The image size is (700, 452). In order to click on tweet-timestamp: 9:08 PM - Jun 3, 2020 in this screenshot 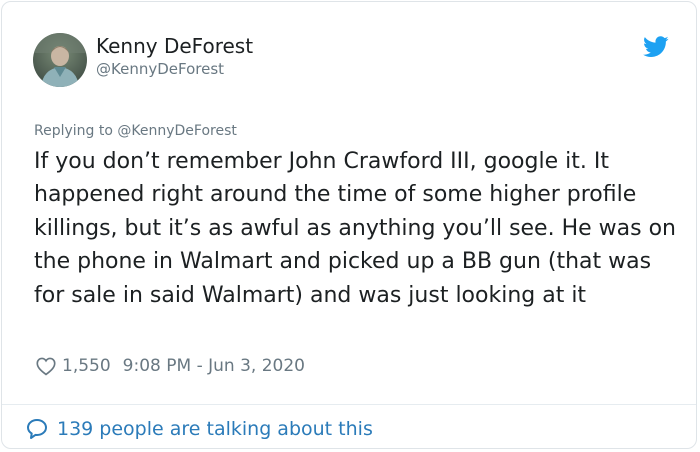, I will do `click(214, 366)`.